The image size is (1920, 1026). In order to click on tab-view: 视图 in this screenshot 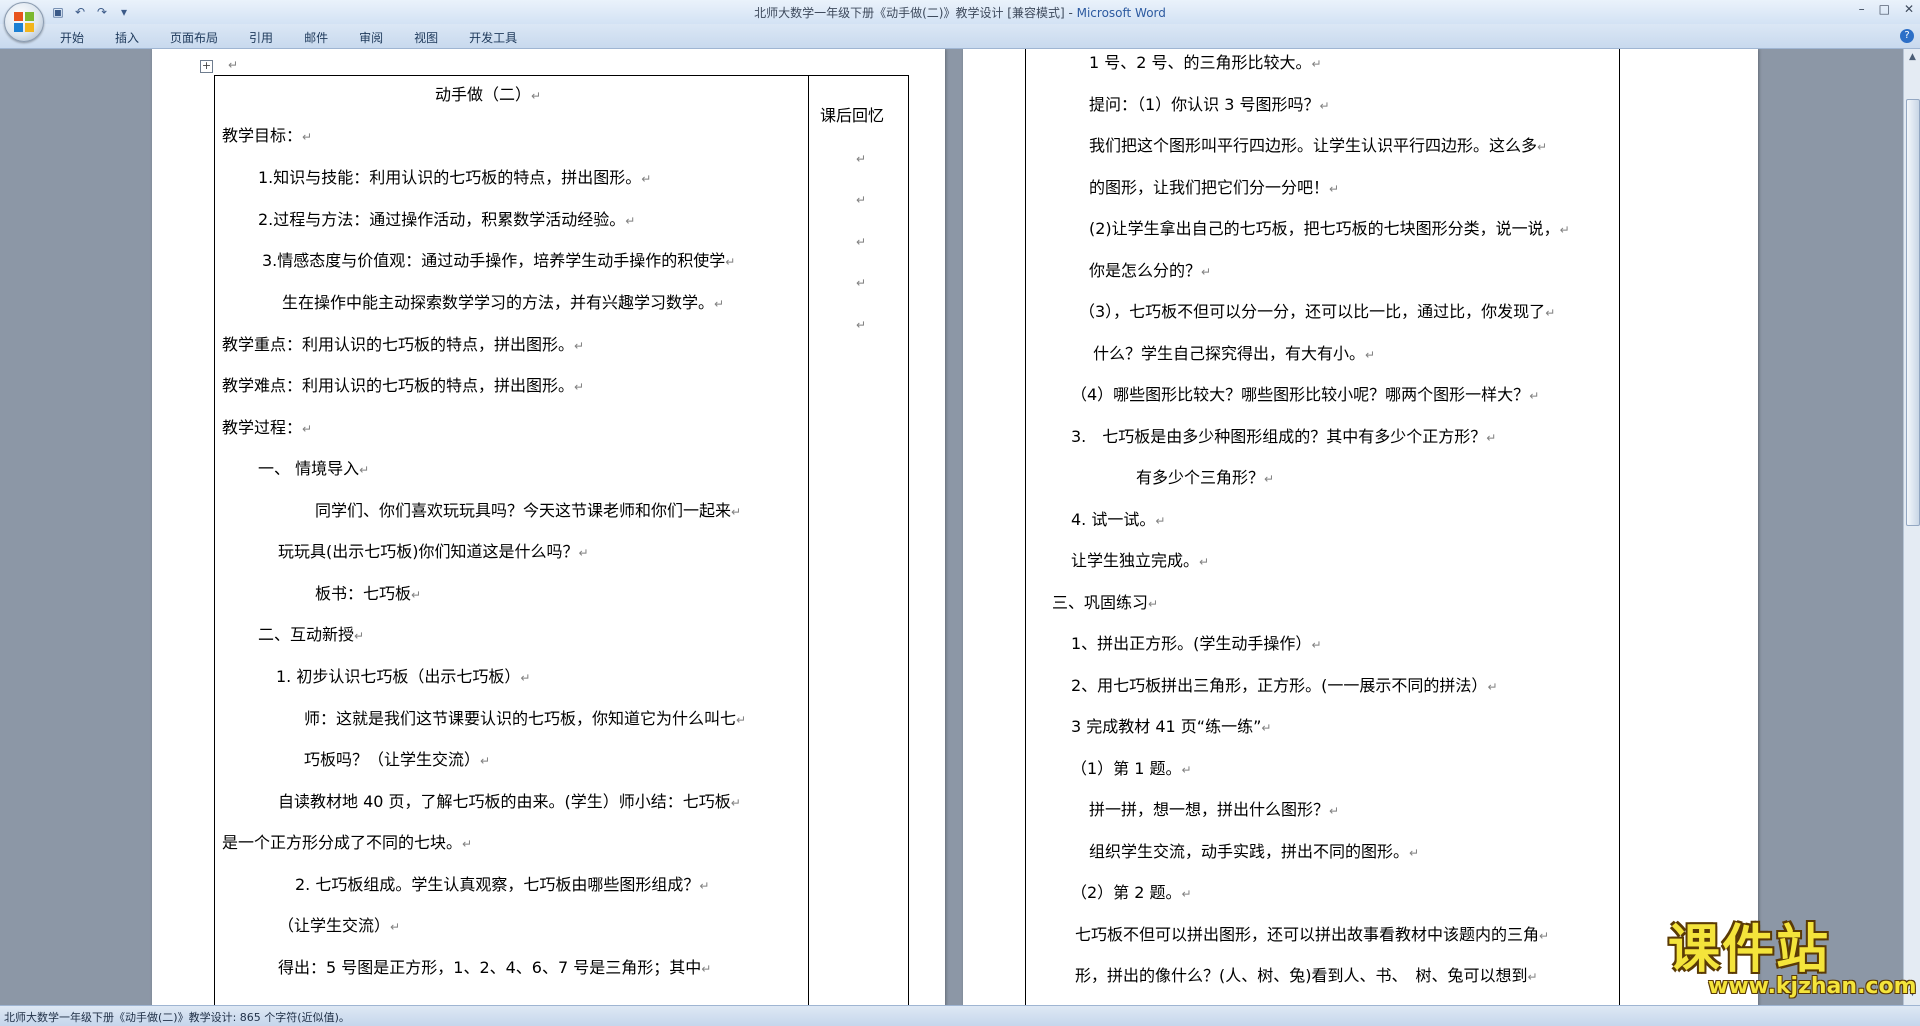, I will do `click(426, 37)`.